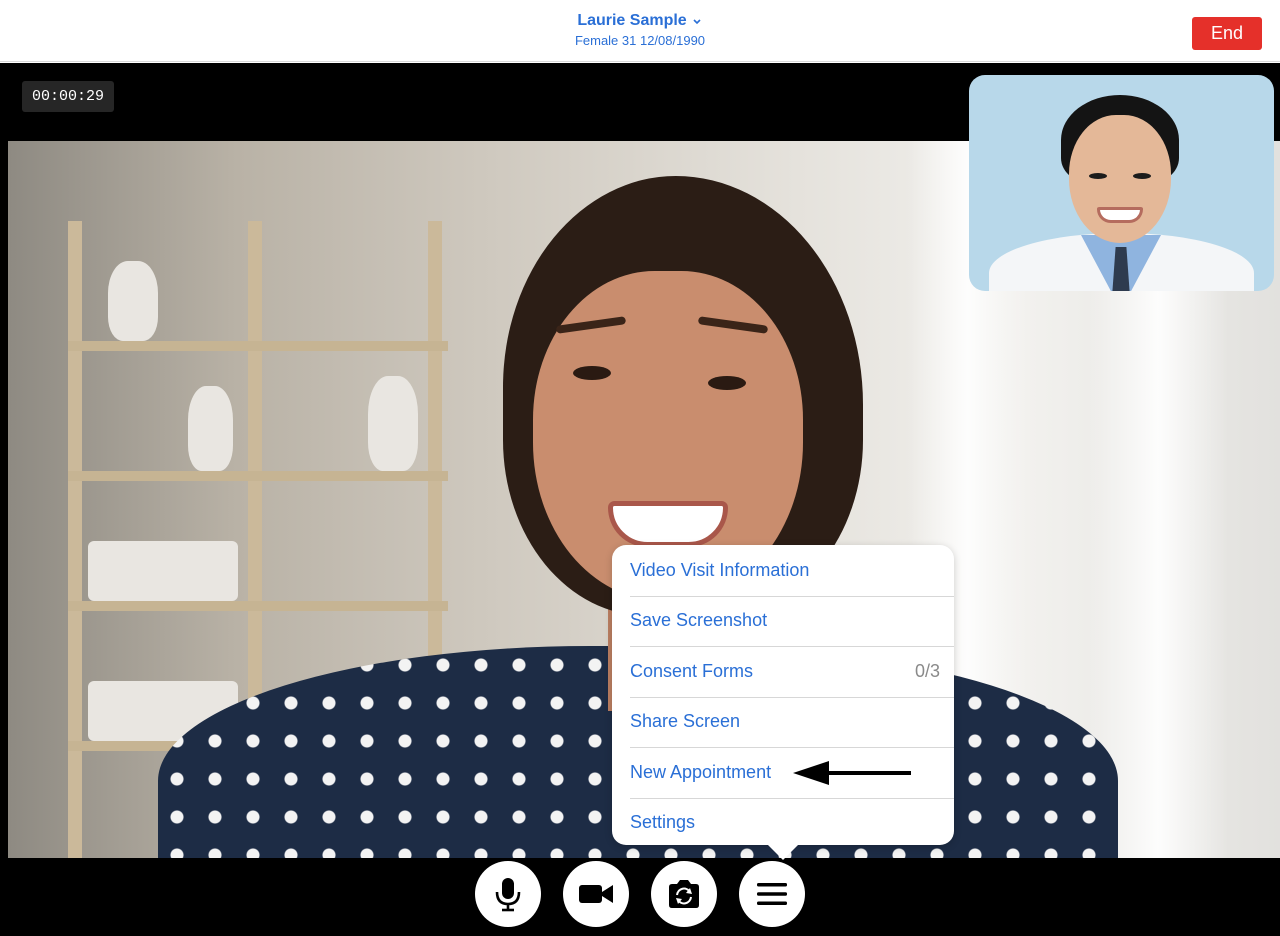 The image size is (1280, 936). What do you see at coordinates (75, 539) in the screenshot?
I see `shelf-post` at bounding box center [75, 539].